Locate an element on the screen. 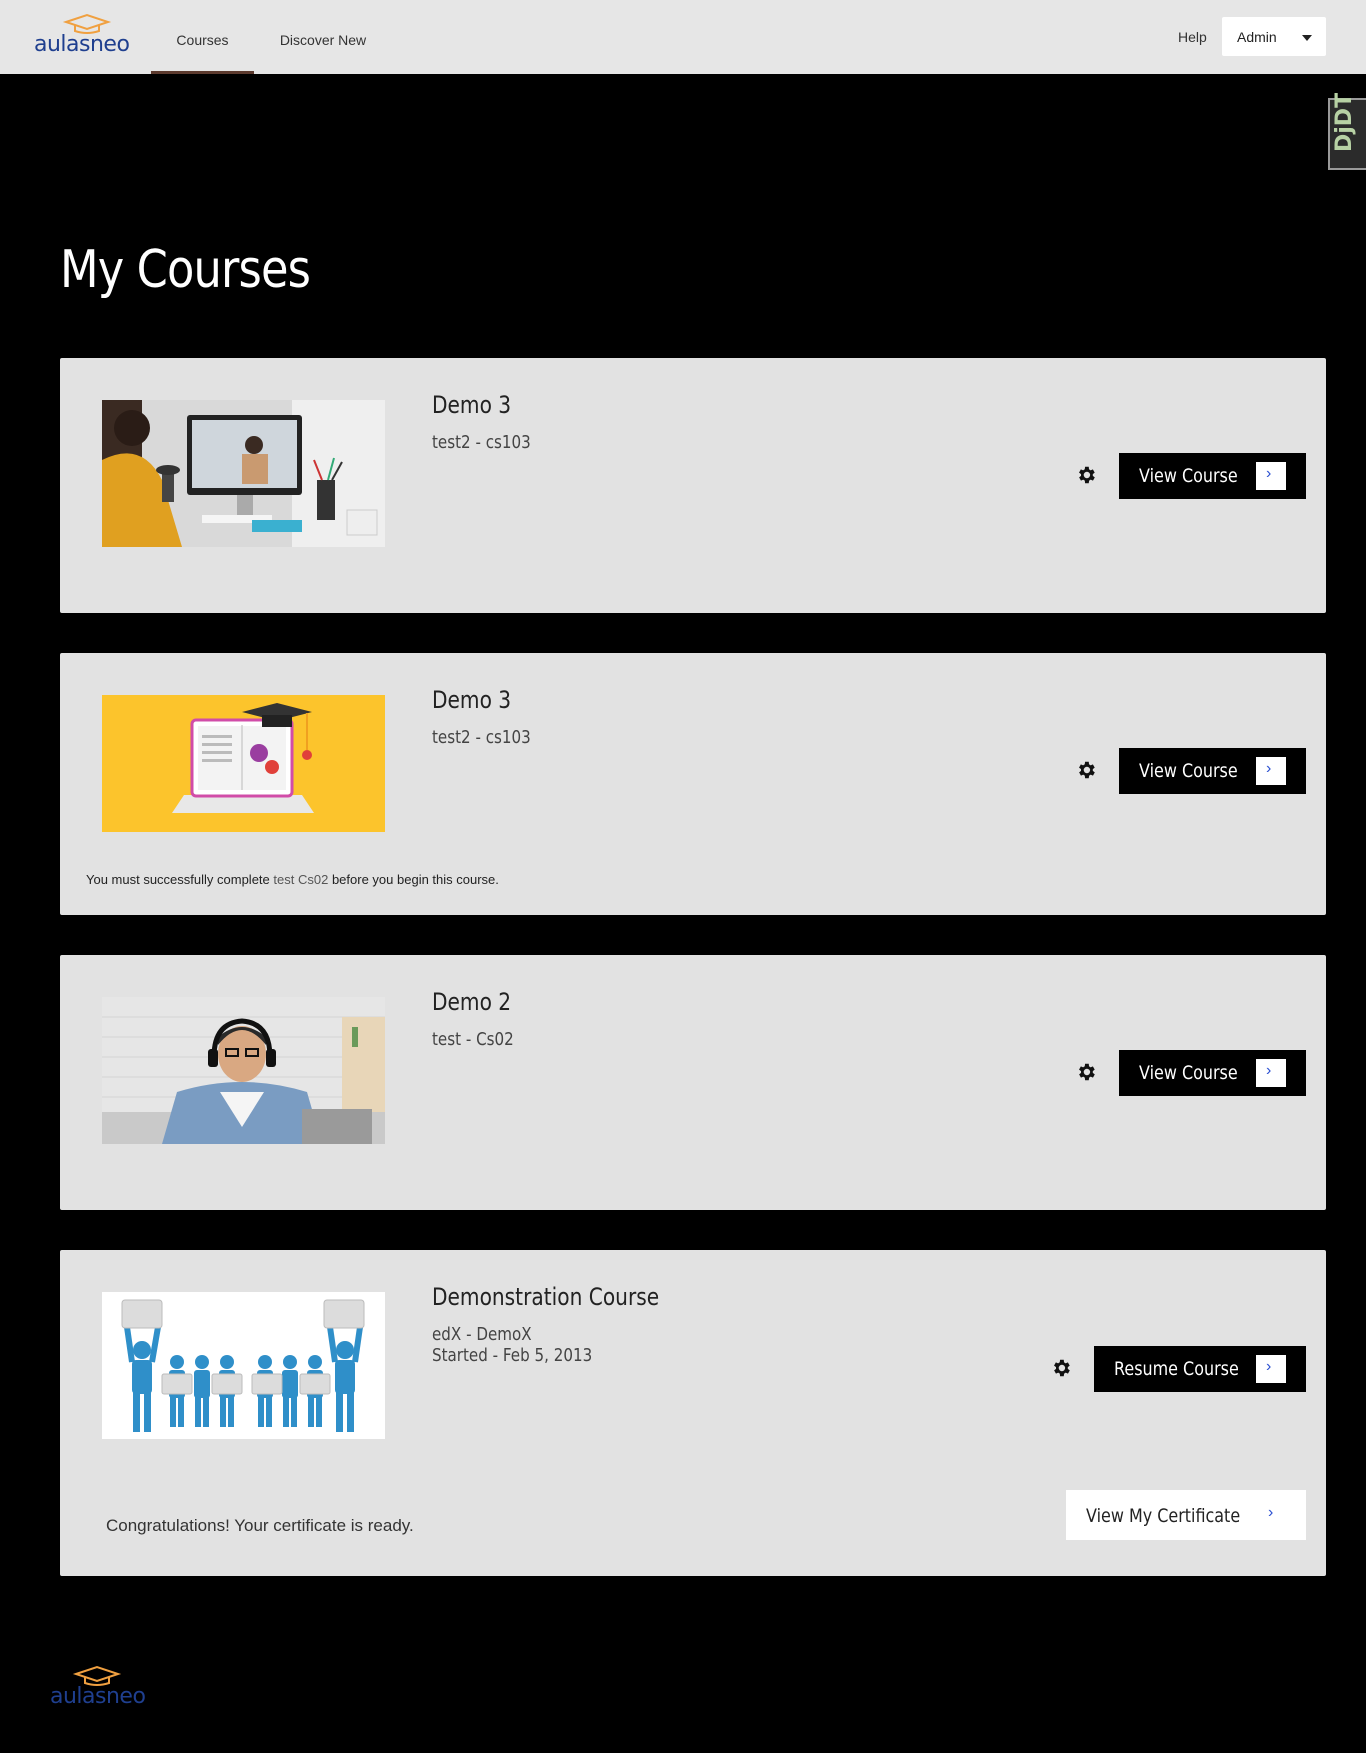  prerequisite-text-after: before you begin this course. is located at coordinates (415, 879).